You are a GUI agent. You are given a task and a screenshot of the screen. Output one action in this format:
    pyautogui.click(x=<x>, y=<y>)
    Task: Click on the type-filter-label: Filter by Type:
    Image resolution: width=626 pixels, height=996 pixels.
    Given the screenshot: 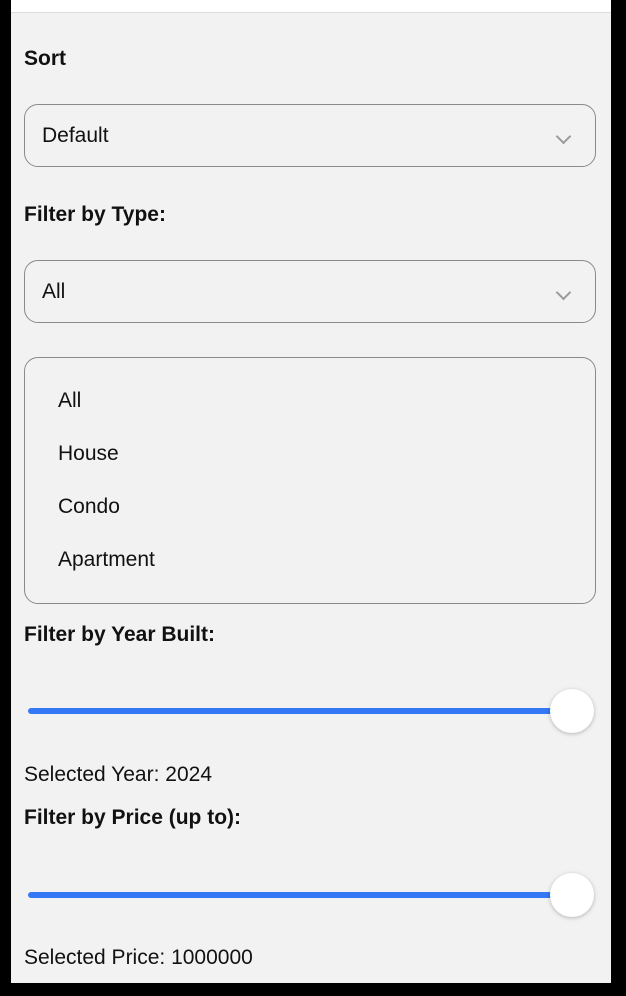 What is the action you would take?
    pyautogui.click(x=95, y=214)
    